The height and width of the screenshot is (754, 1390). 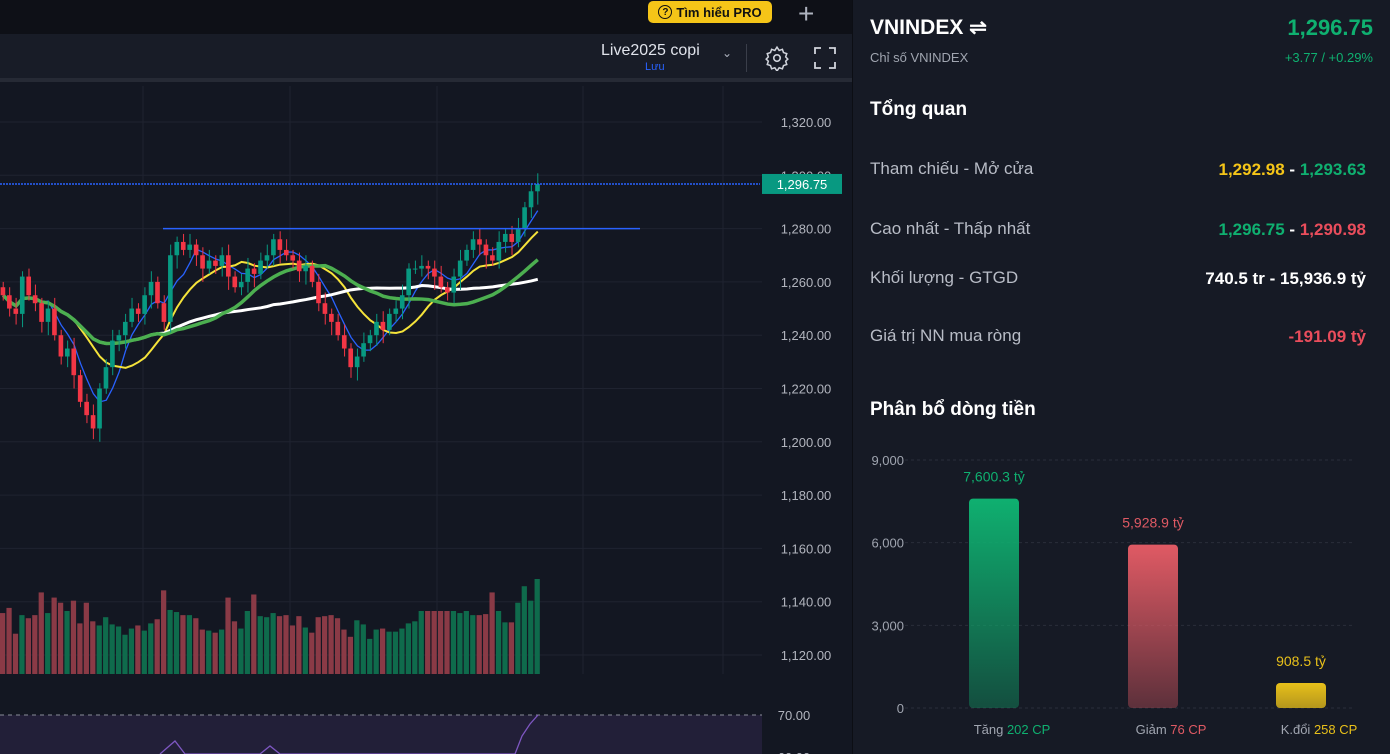 What do you see at coordinates (950, 228) in the screenshot?
I see `high-low-label: Cao nhất - Thấp nhất` at bounding box center [950, 228].